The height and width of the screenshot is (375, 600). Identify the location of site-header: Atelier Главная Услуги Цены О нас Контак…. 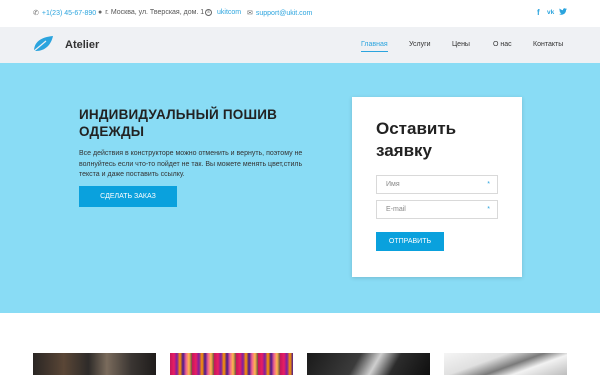
(300, 45).